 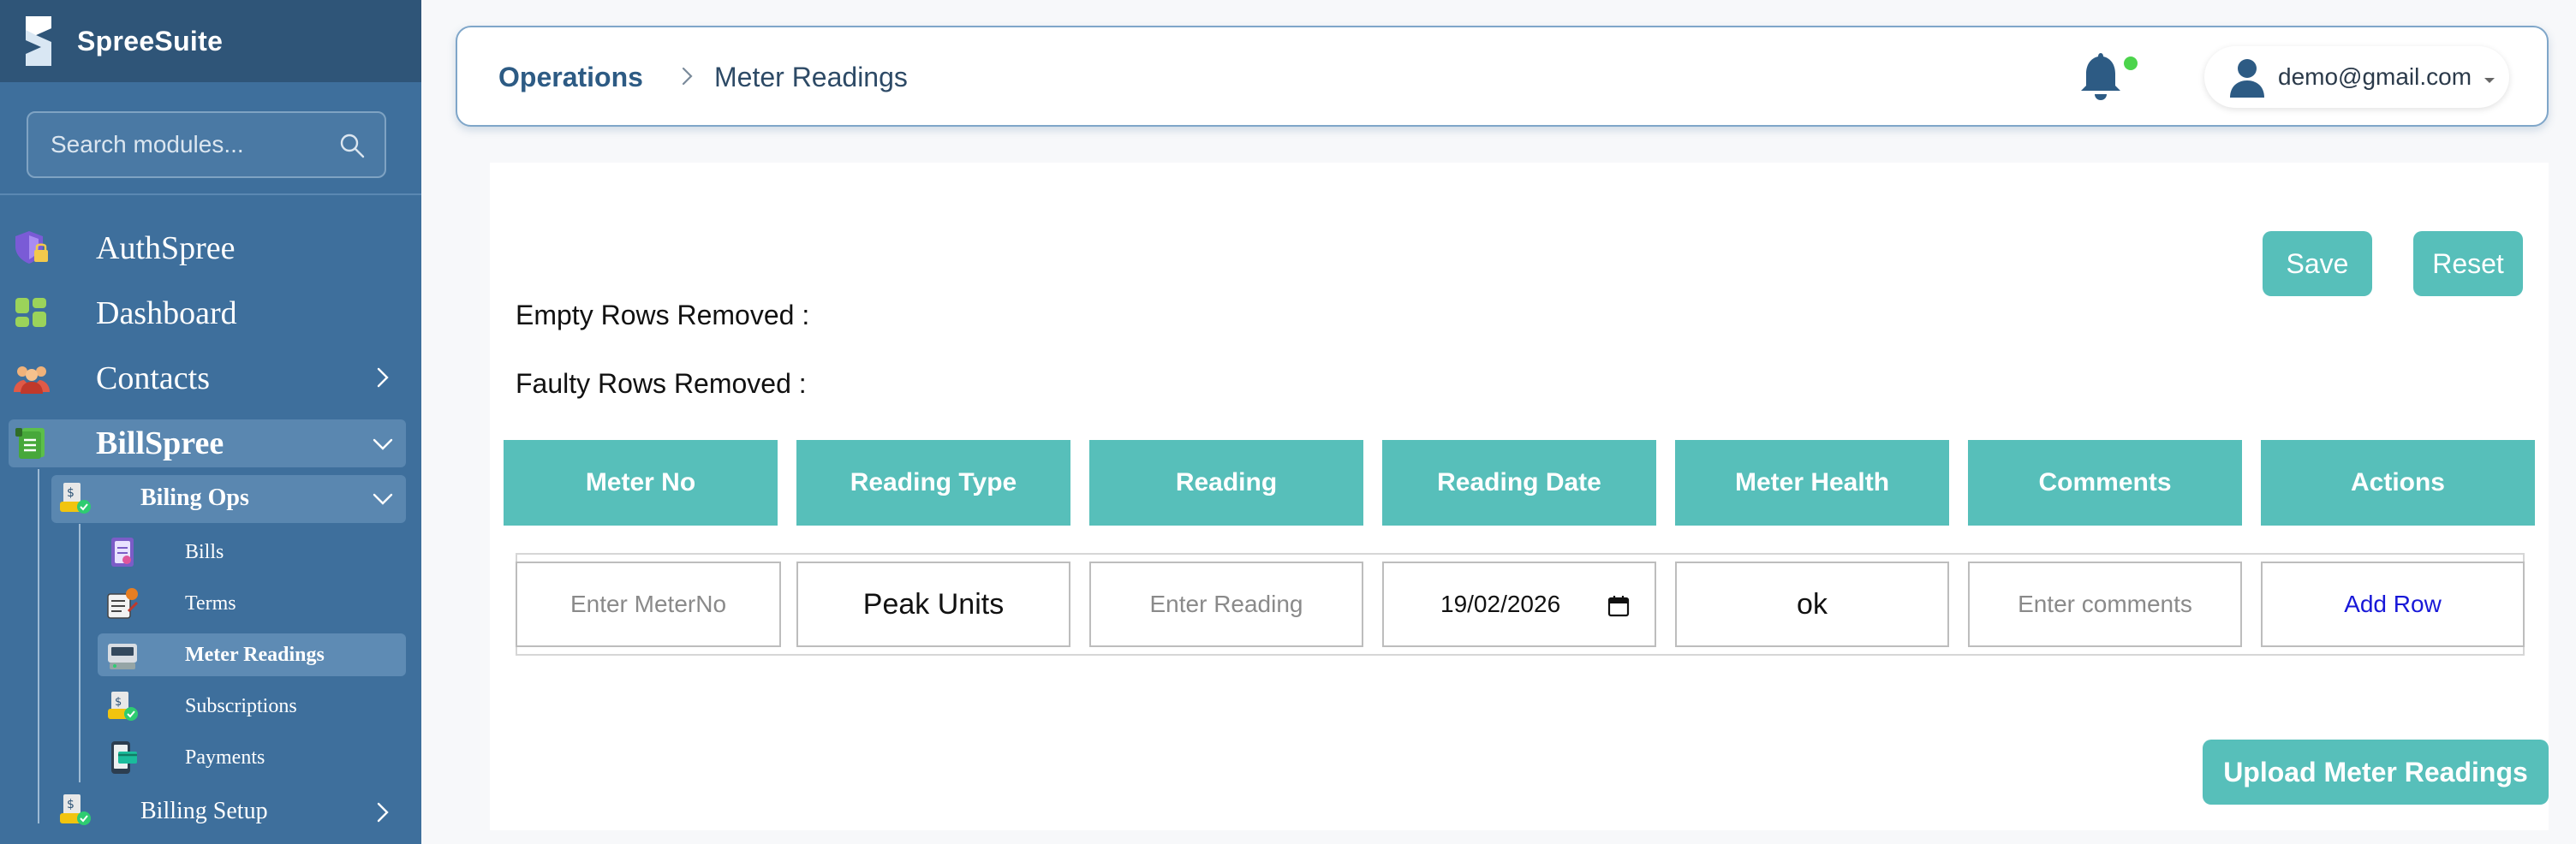 What do you see at coordinates (225, 757) in the screenshot?
I see `sidebar-item-label: Payments` at bounding box center [225, 757].